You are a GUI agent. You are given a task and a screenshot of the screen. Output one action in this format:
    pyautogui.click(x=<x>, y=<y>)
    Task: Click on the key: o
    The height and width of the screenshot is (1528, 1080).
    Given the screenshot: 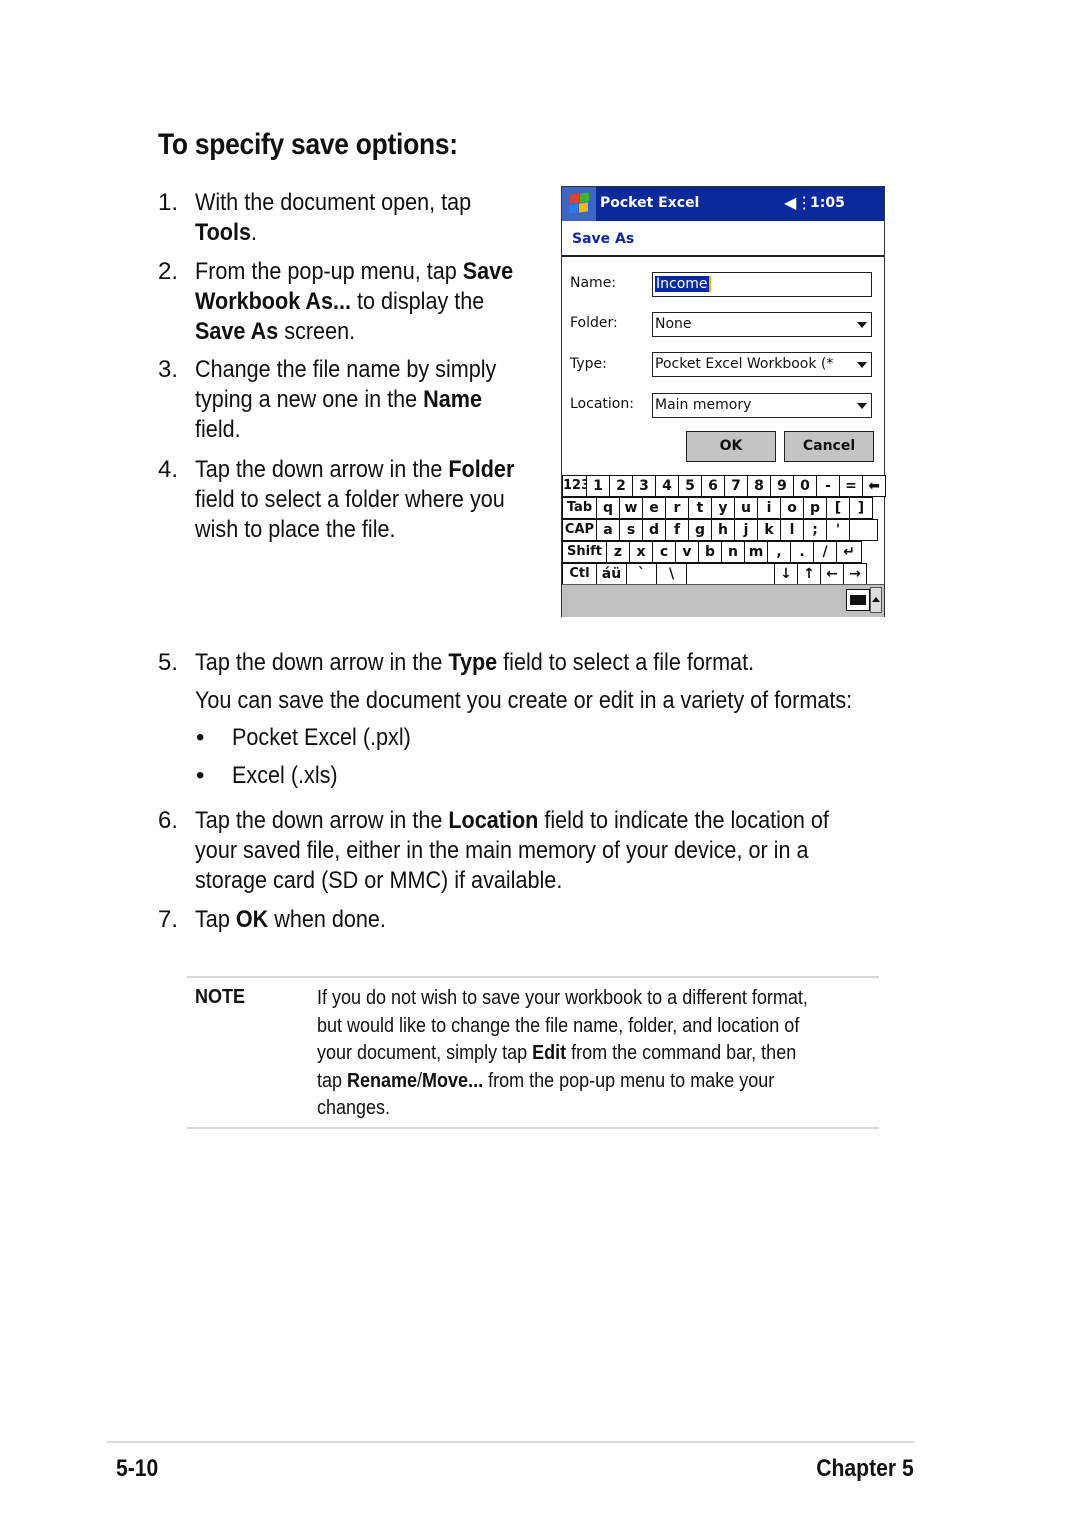 What is the action you would take?
    pyautogui.click(x=792, y=508)
    